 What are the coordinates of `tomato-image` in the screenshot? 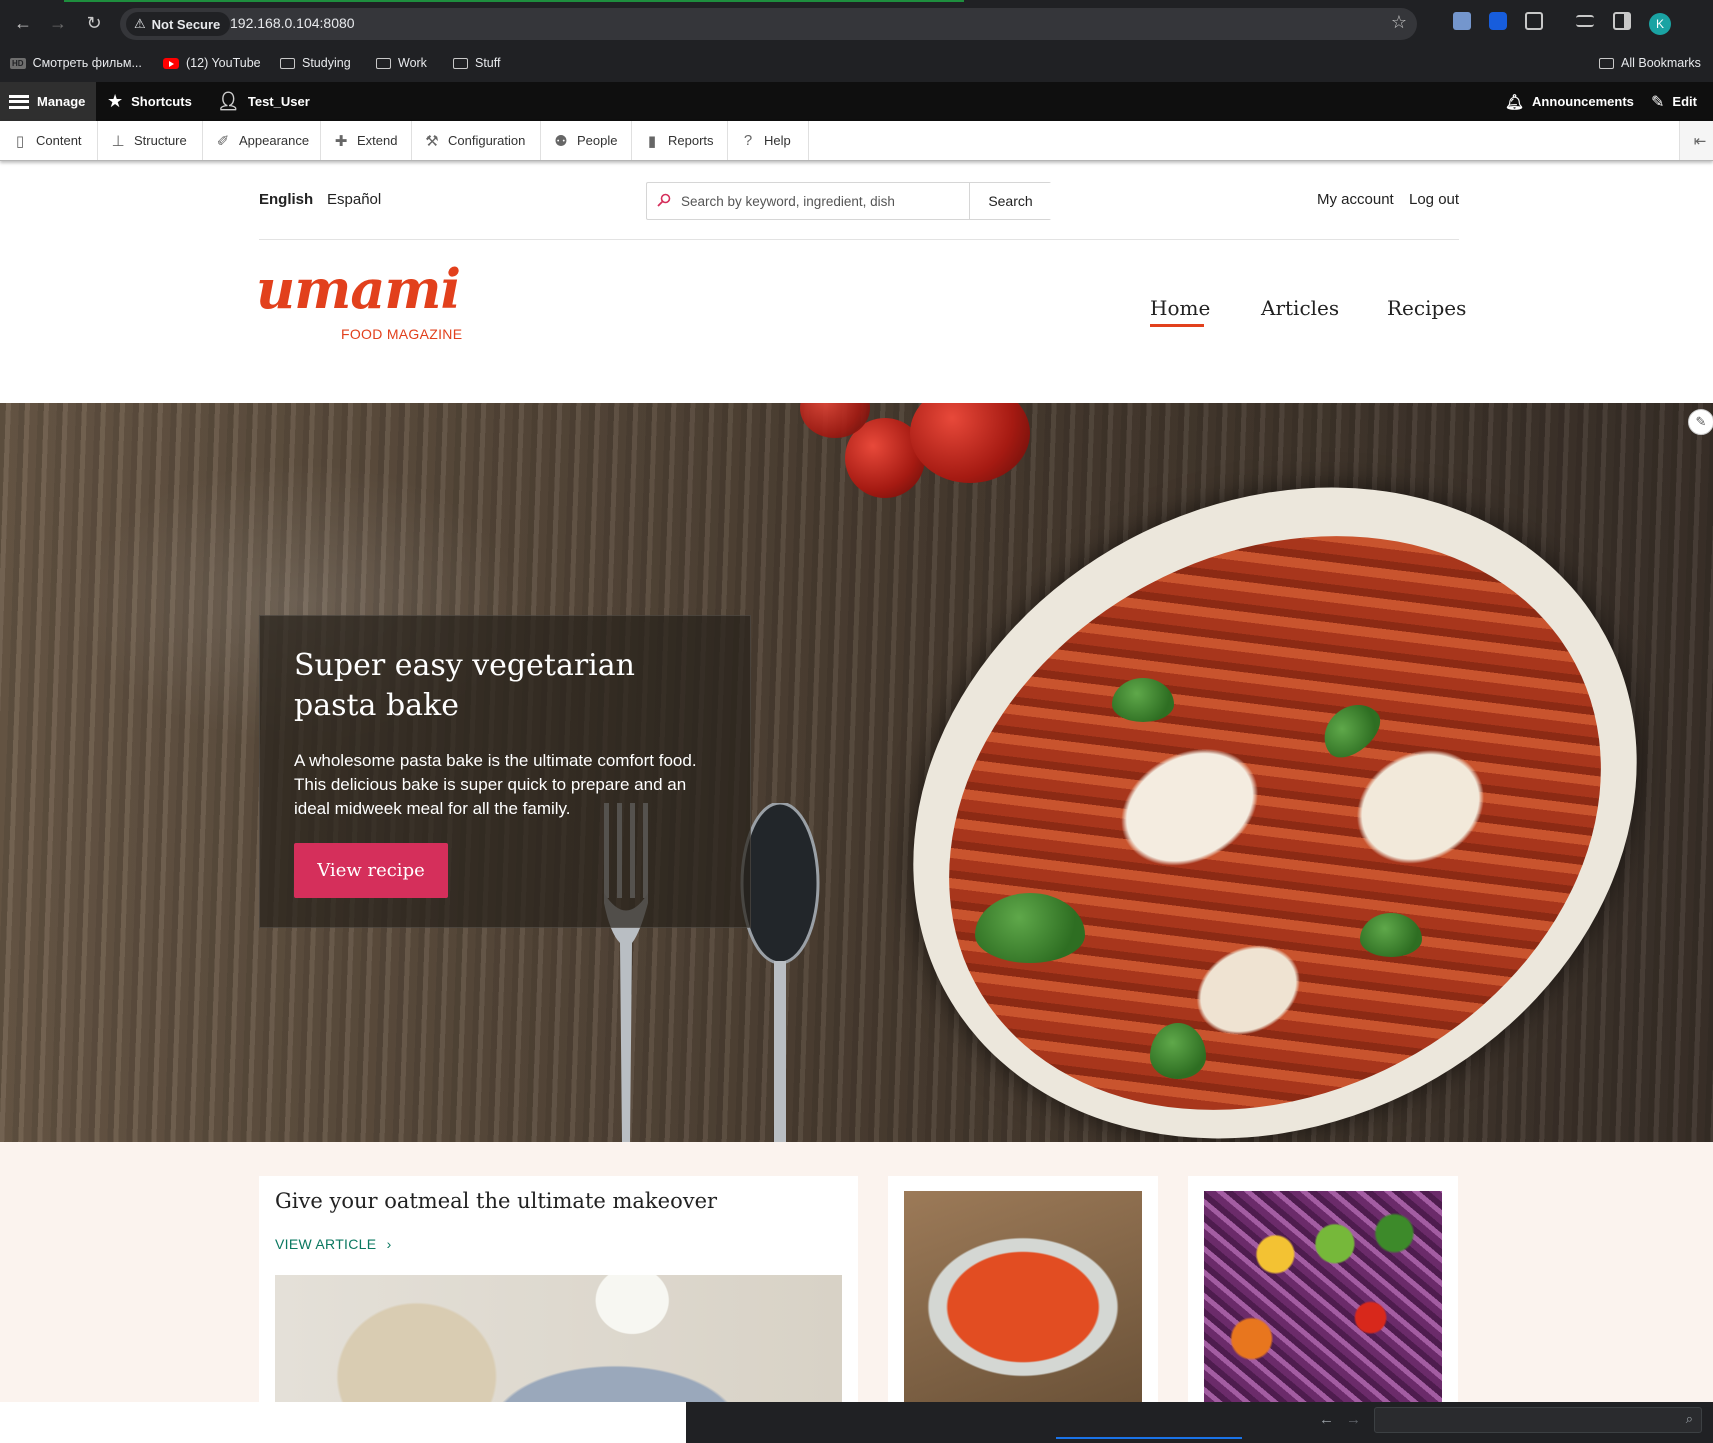 It's located at (970, 443).